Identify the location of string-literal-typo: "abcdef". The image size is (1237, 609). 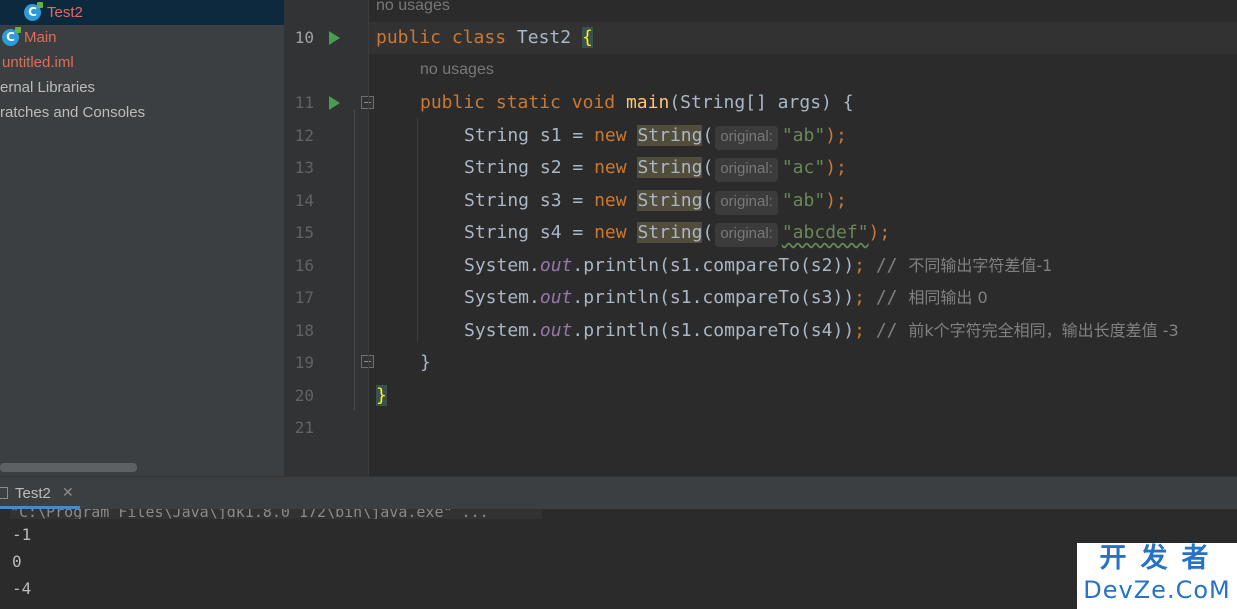
(825, 232).